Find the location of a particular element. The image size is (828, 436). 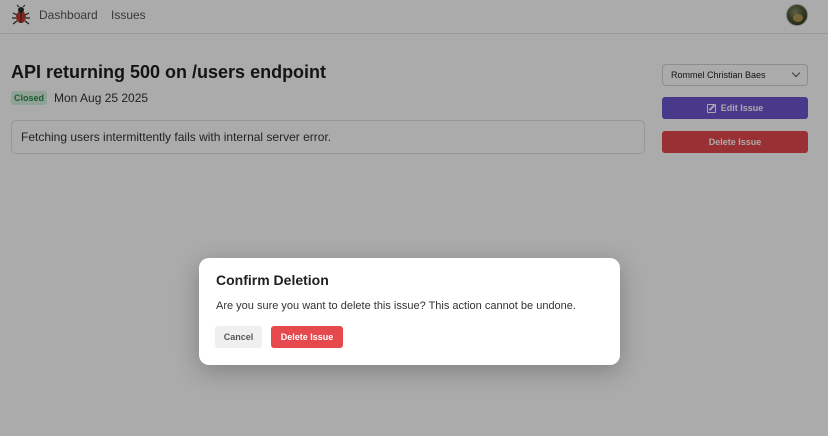

confirm-delete-button: Delete Issue is located at coordinates (307, 337).